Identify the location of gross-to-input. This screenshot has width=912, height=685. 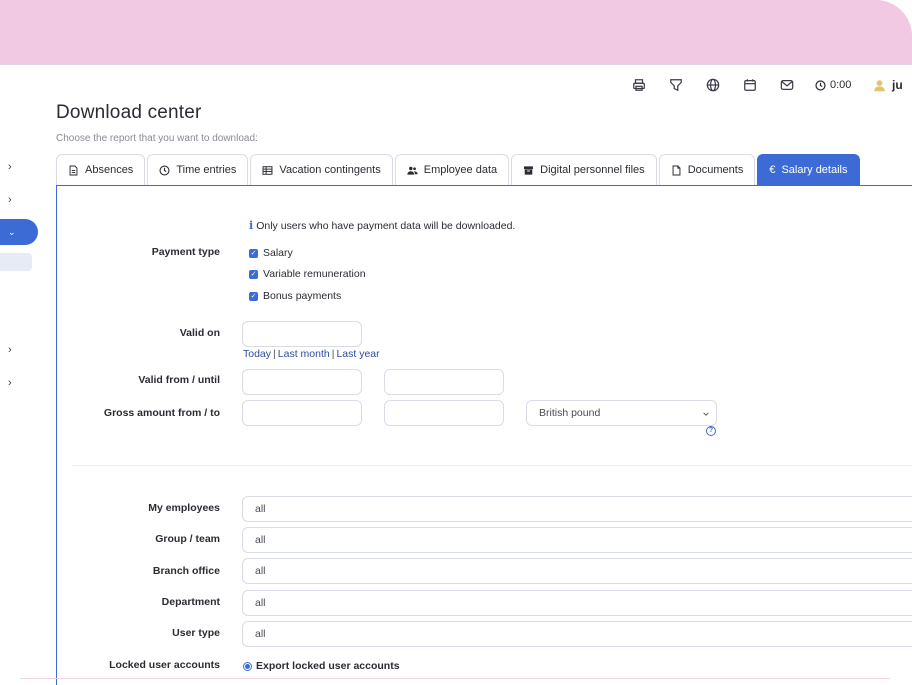
(444, 413).